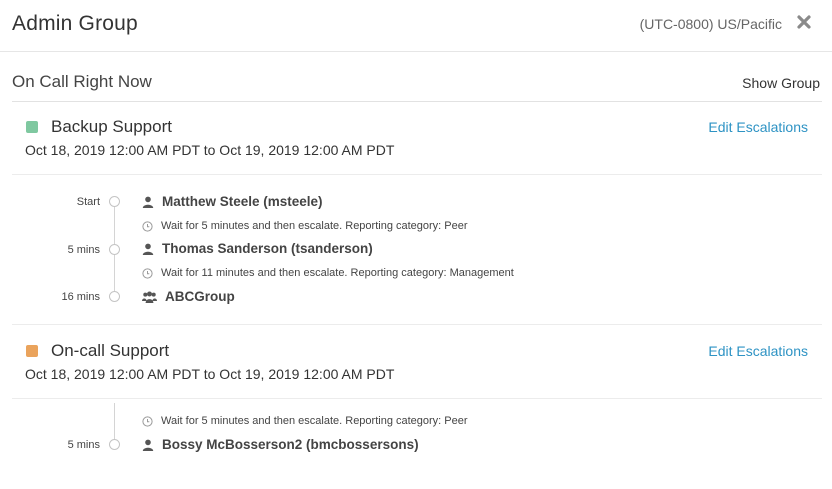 This screenshot has width=832, height=489. I want to click on escalation-user-name: Thomas Sanderson (tsanderson), so click(267, 248).